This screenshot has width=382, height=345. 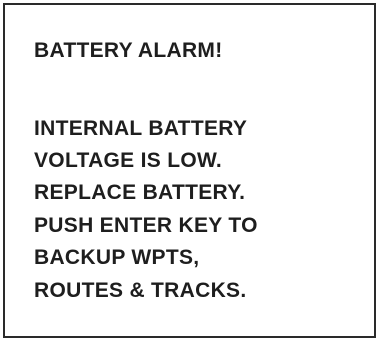 I want to click on alarm-message-line-6: ROUTES & TRACKS., so click(x=140, y=290).